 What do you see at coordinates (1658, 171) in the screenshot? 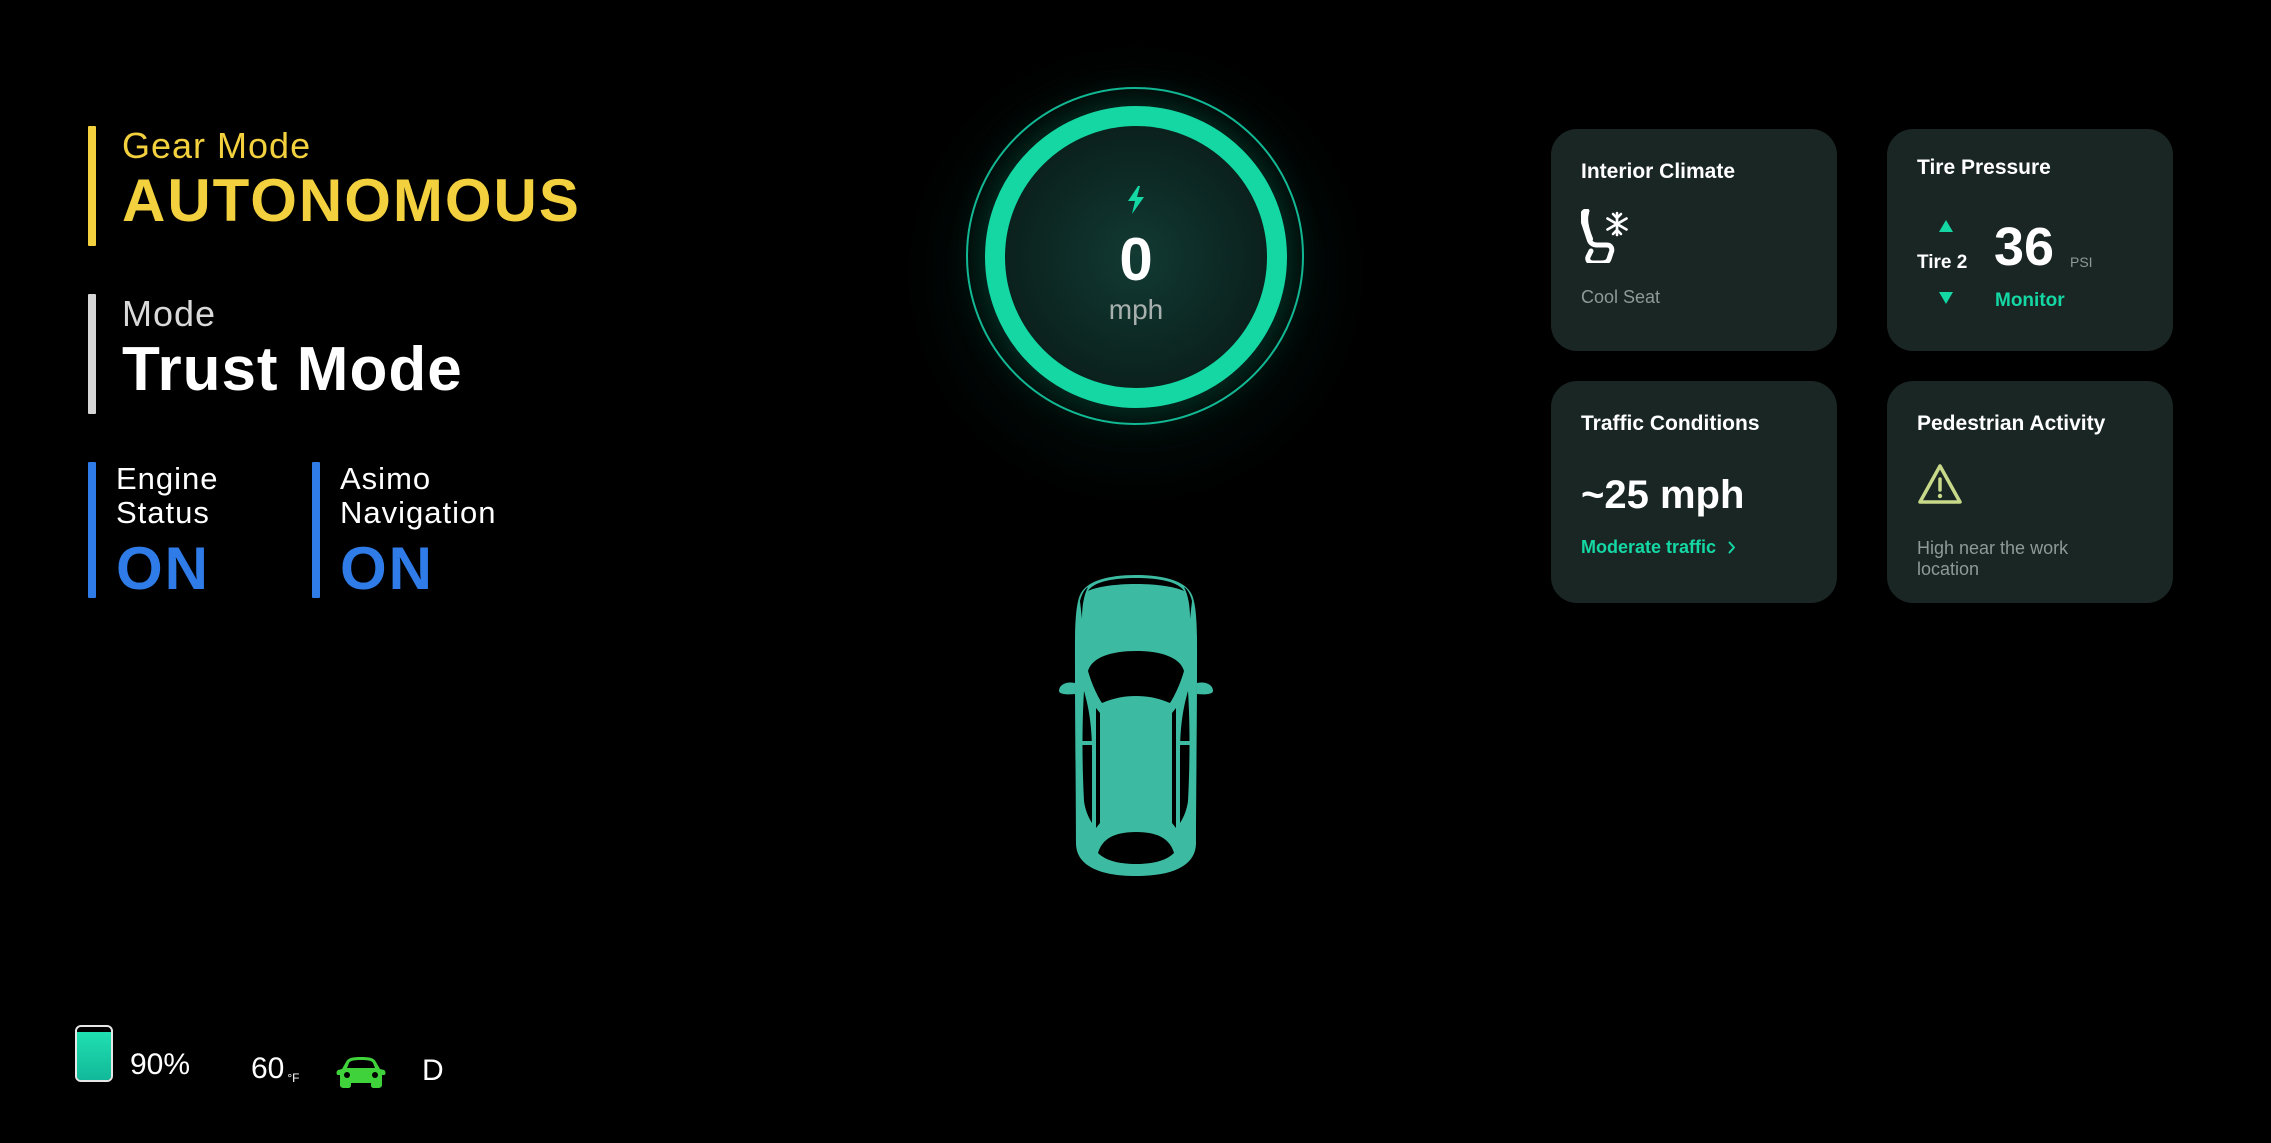
I see `card-interior-climate-title: Interior Climate` at bounding box center [1658, 171].